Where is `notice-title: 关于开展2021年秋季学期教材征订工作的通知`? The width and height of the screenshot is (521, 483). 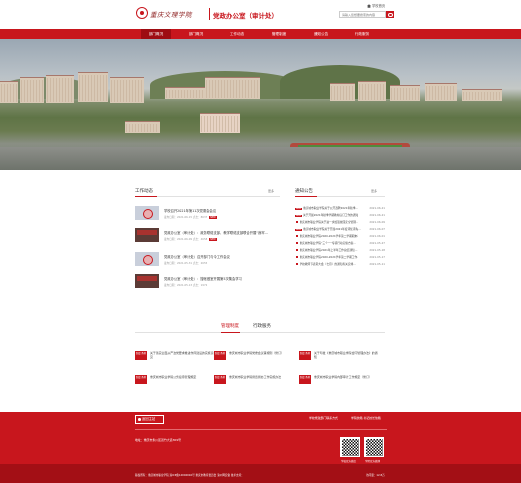 notice-title: 关于开展2021年秋季学期教材征订工作的通知 is located at coordinates (332, 215).